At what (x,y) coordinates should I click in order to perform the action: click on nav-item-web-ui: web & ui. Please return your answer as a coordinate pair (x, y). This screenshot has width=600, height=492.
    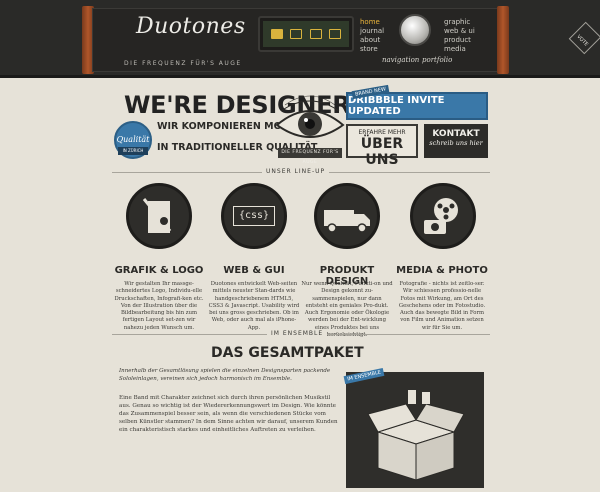
    Looking at the image, I should click on (459, 31).